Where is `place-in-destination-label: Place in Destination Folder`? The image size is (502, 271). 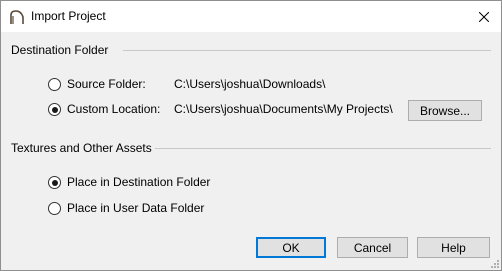 place-in-destination-label: Place in Destination Folder is located at coordinates (138, 182).